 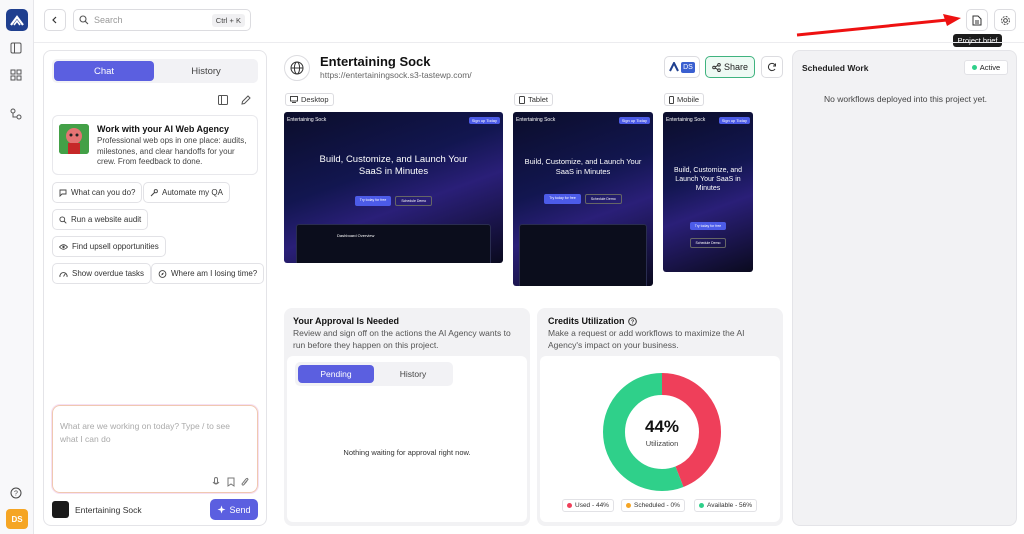 I want to click on sidebar-toggle-icon, so click(x=223, y=100).